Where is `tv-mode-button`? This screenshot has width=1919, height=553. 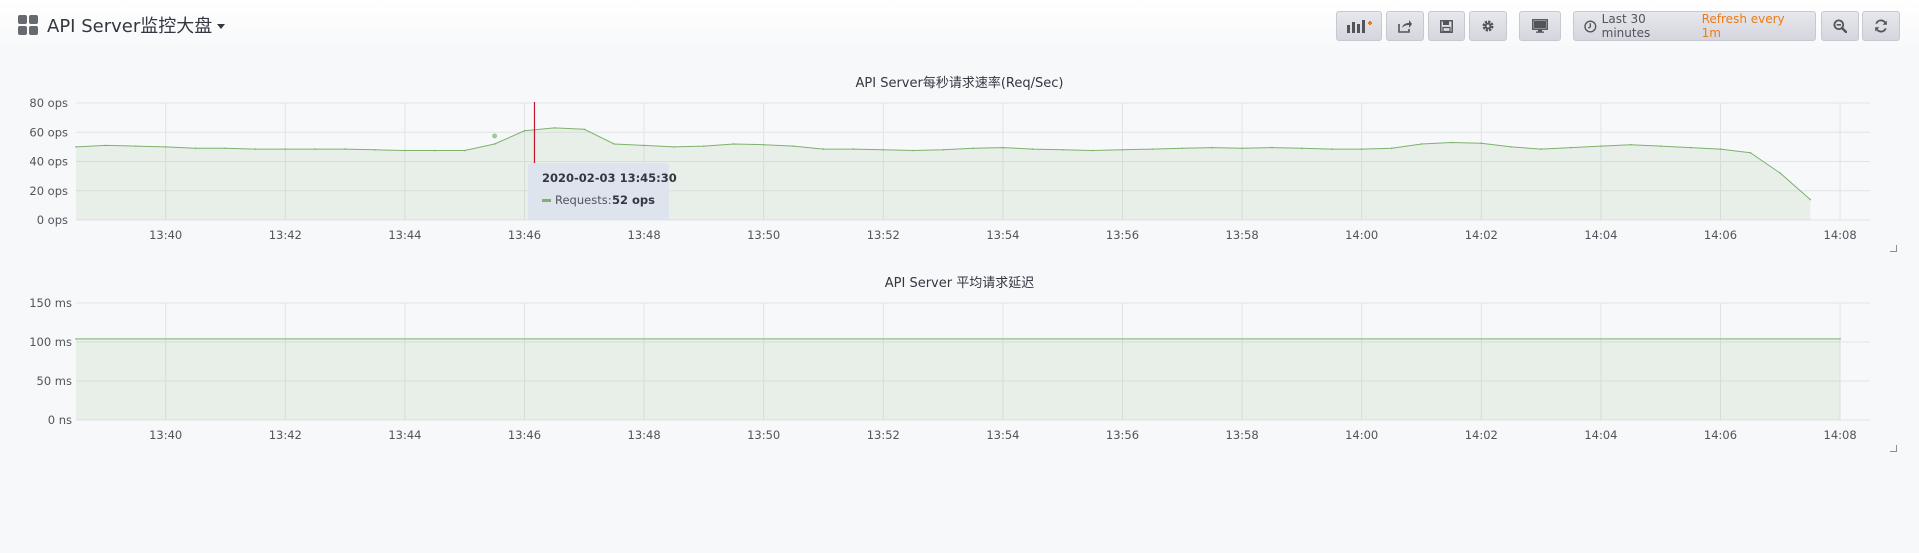
tv-mode-button is located at coordinates (1540, 26).